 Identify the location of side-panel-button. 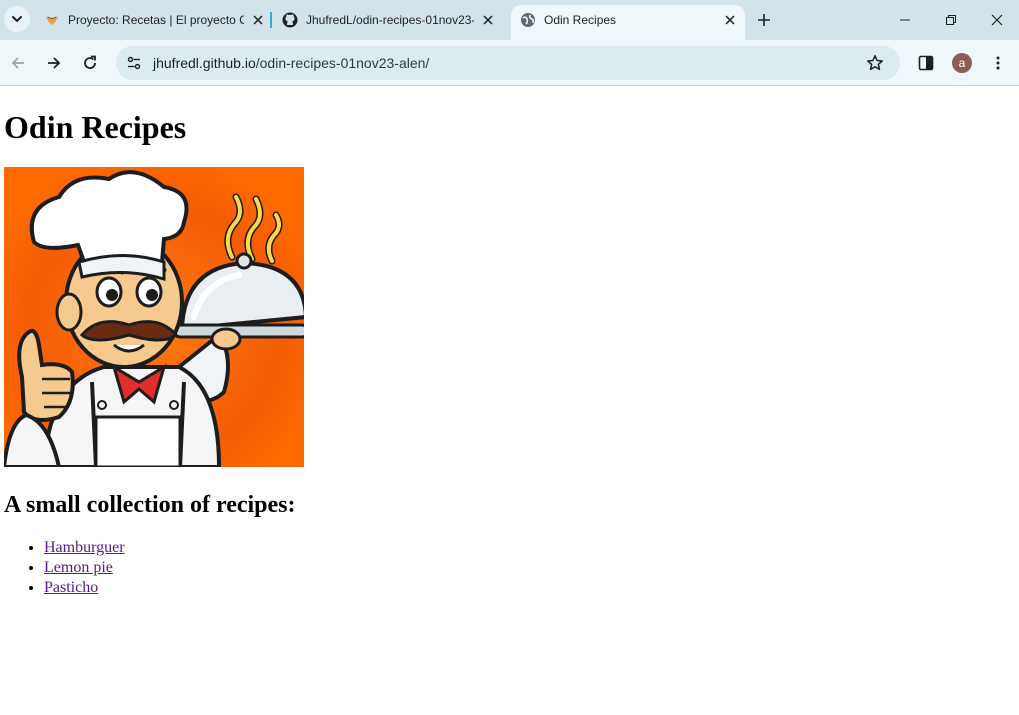
(926, 63).